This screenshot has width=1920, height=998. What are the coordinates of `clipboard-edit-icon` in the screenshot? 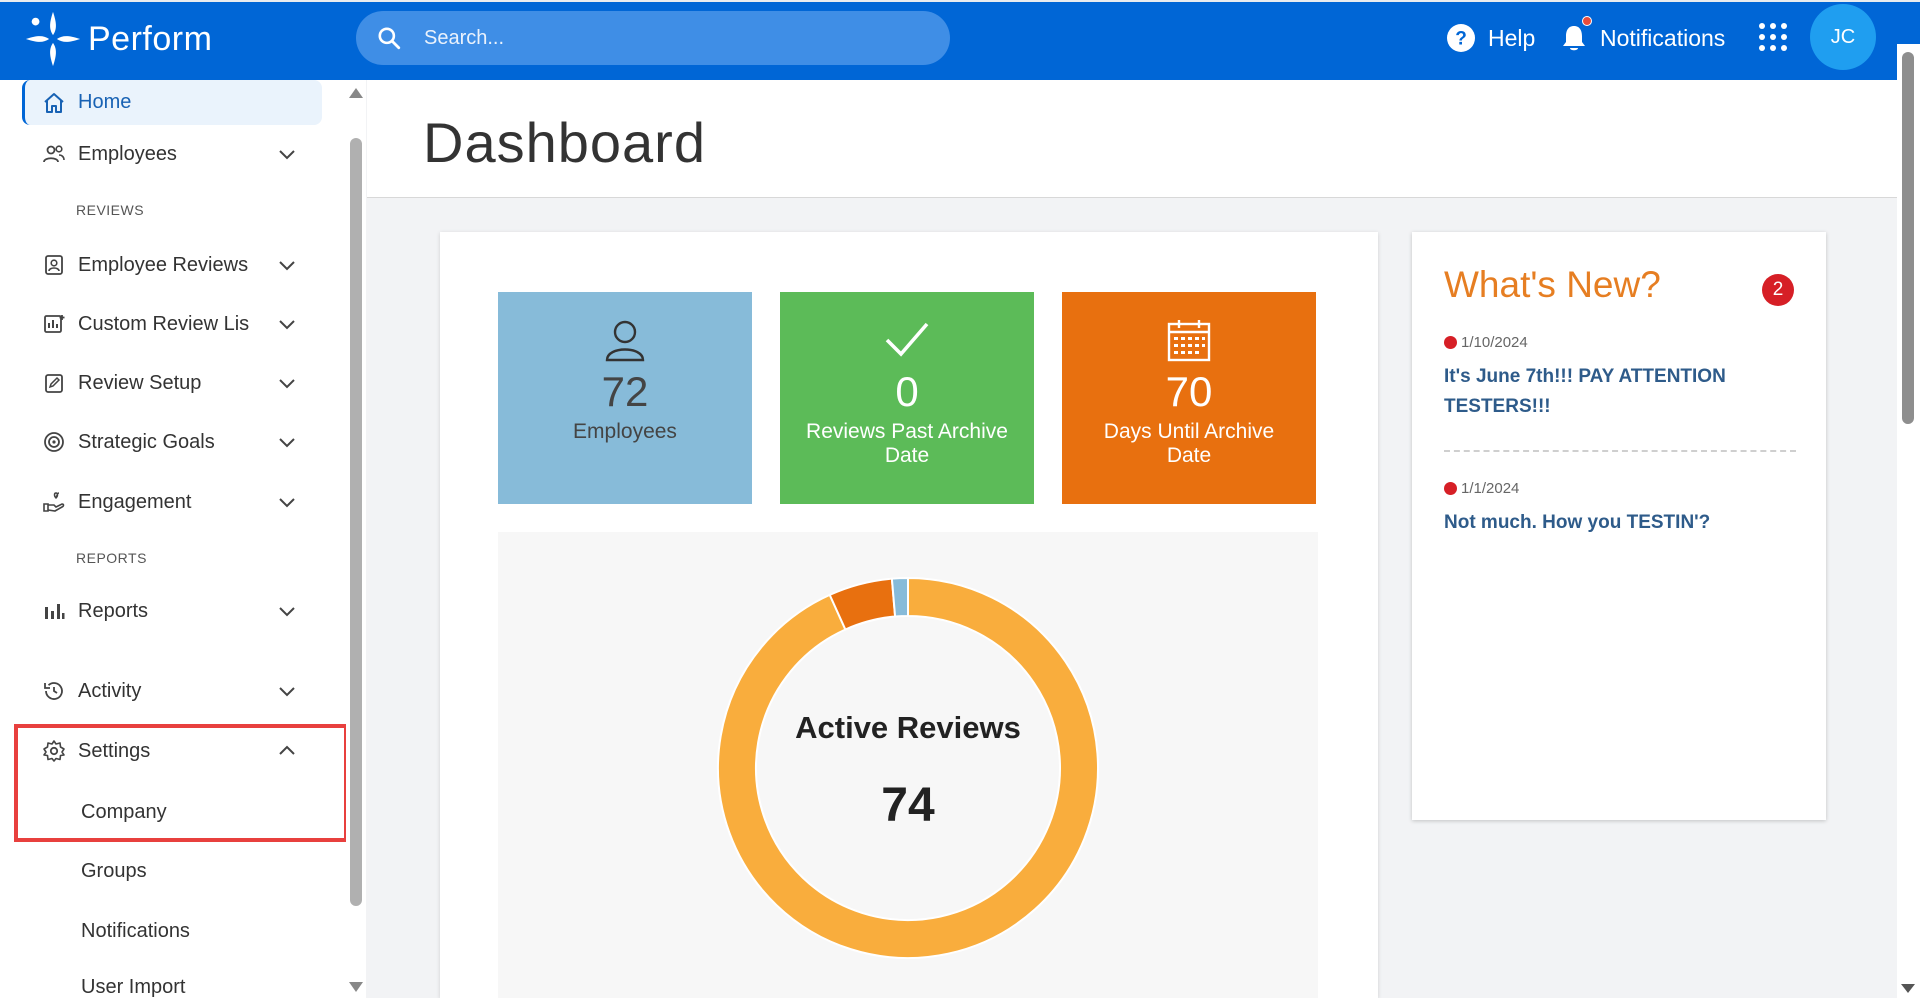 It's located at (54, 383).